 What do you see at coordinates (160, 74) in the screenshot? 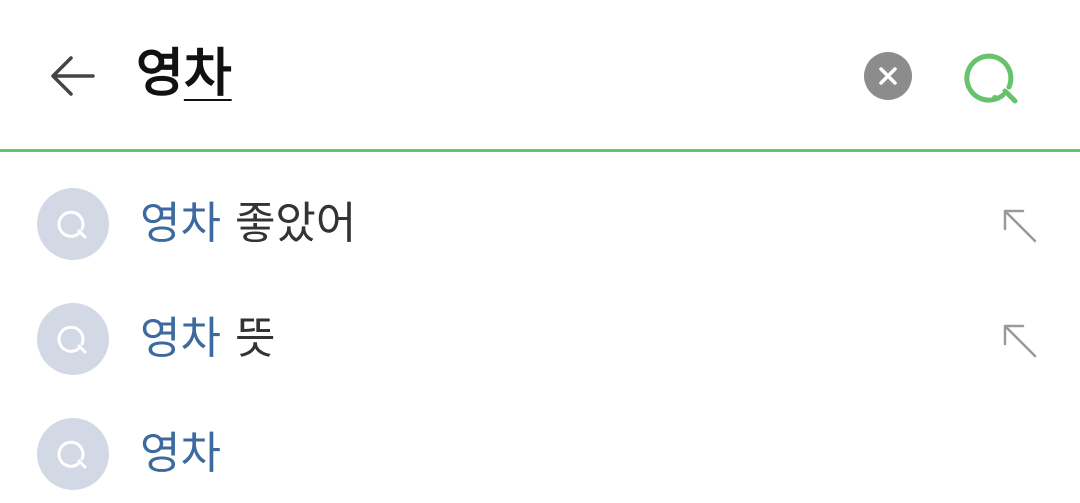
I see `search-query-committed: 영` at bounding box center [160, 74].